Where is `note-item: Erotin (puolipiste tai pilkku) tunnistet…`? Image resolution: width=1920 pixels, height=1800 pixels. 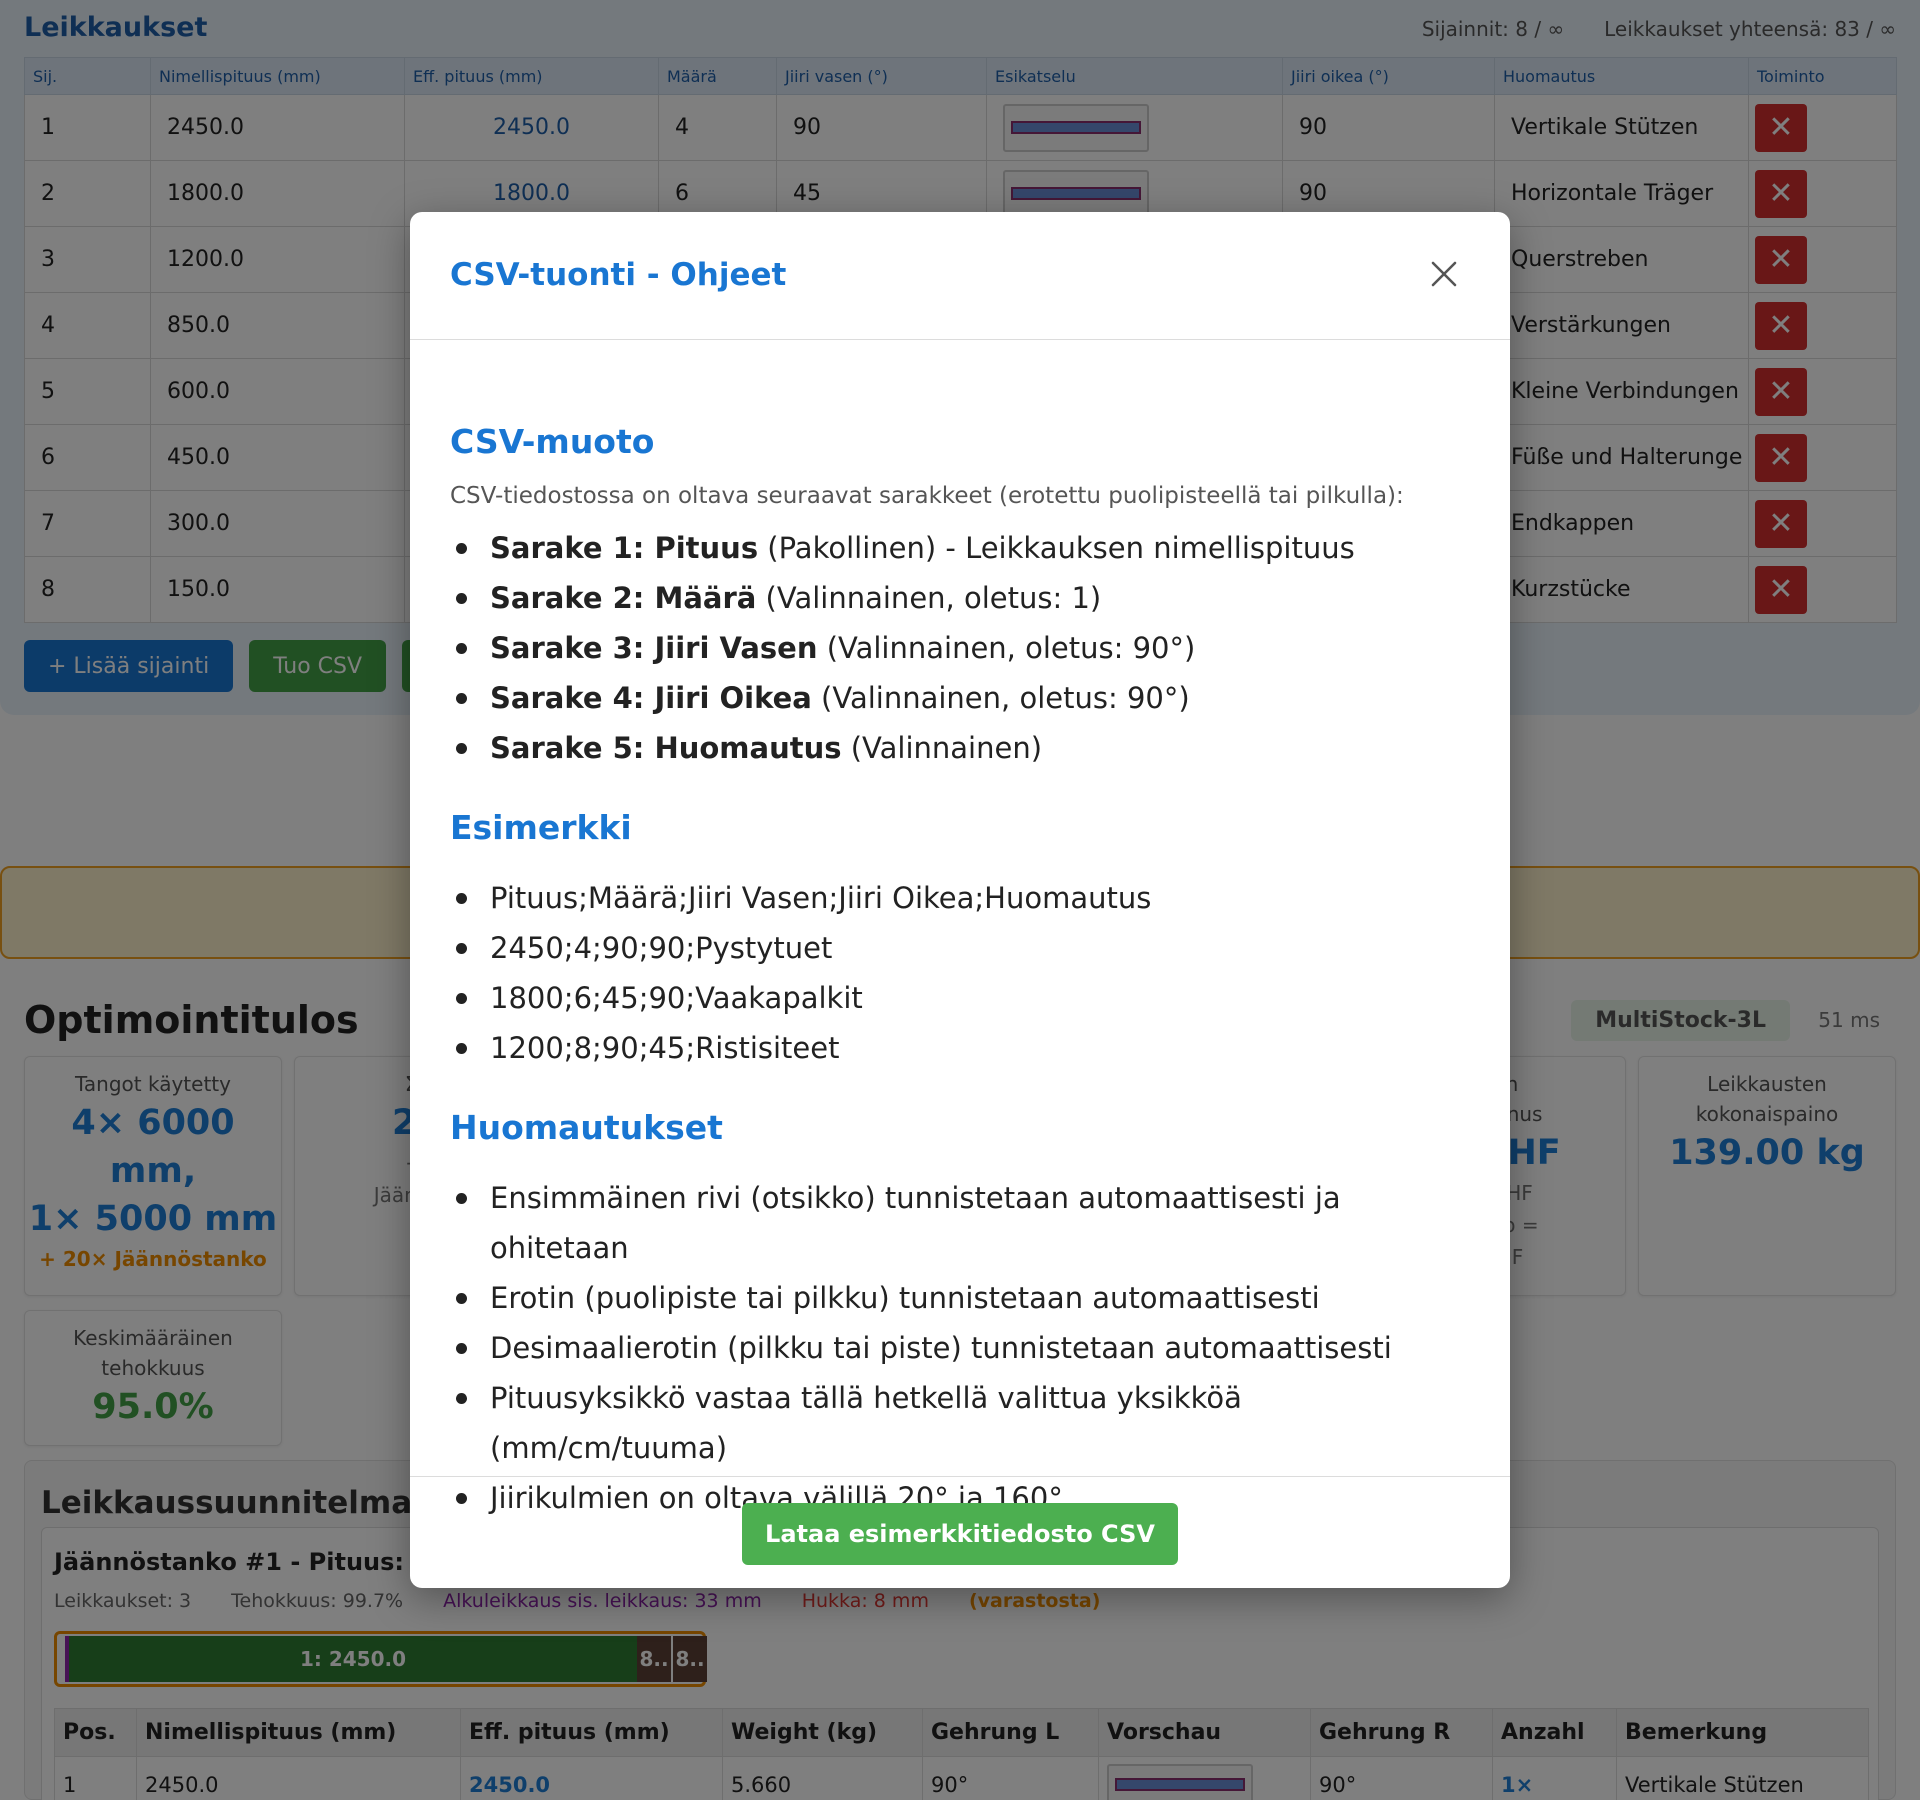 note-item: Erotin (puolipiste tai pilkku) tunnistet… is located at coordinates (965, 1298).